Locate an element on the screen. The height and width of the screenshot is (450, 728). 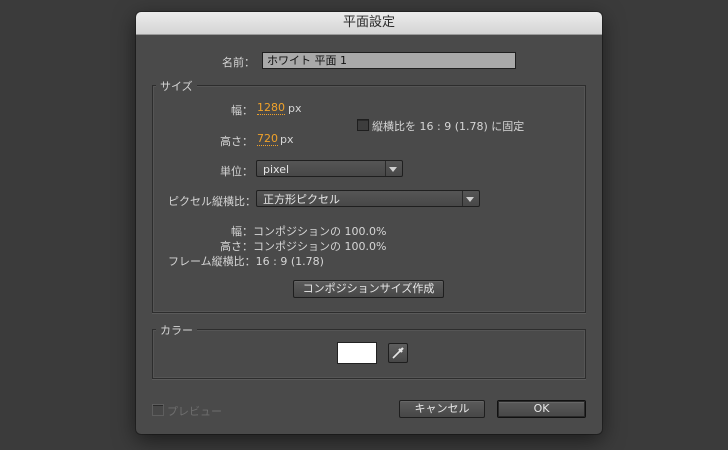
unit-select-value: pixel is located at coordinates (276, 169).